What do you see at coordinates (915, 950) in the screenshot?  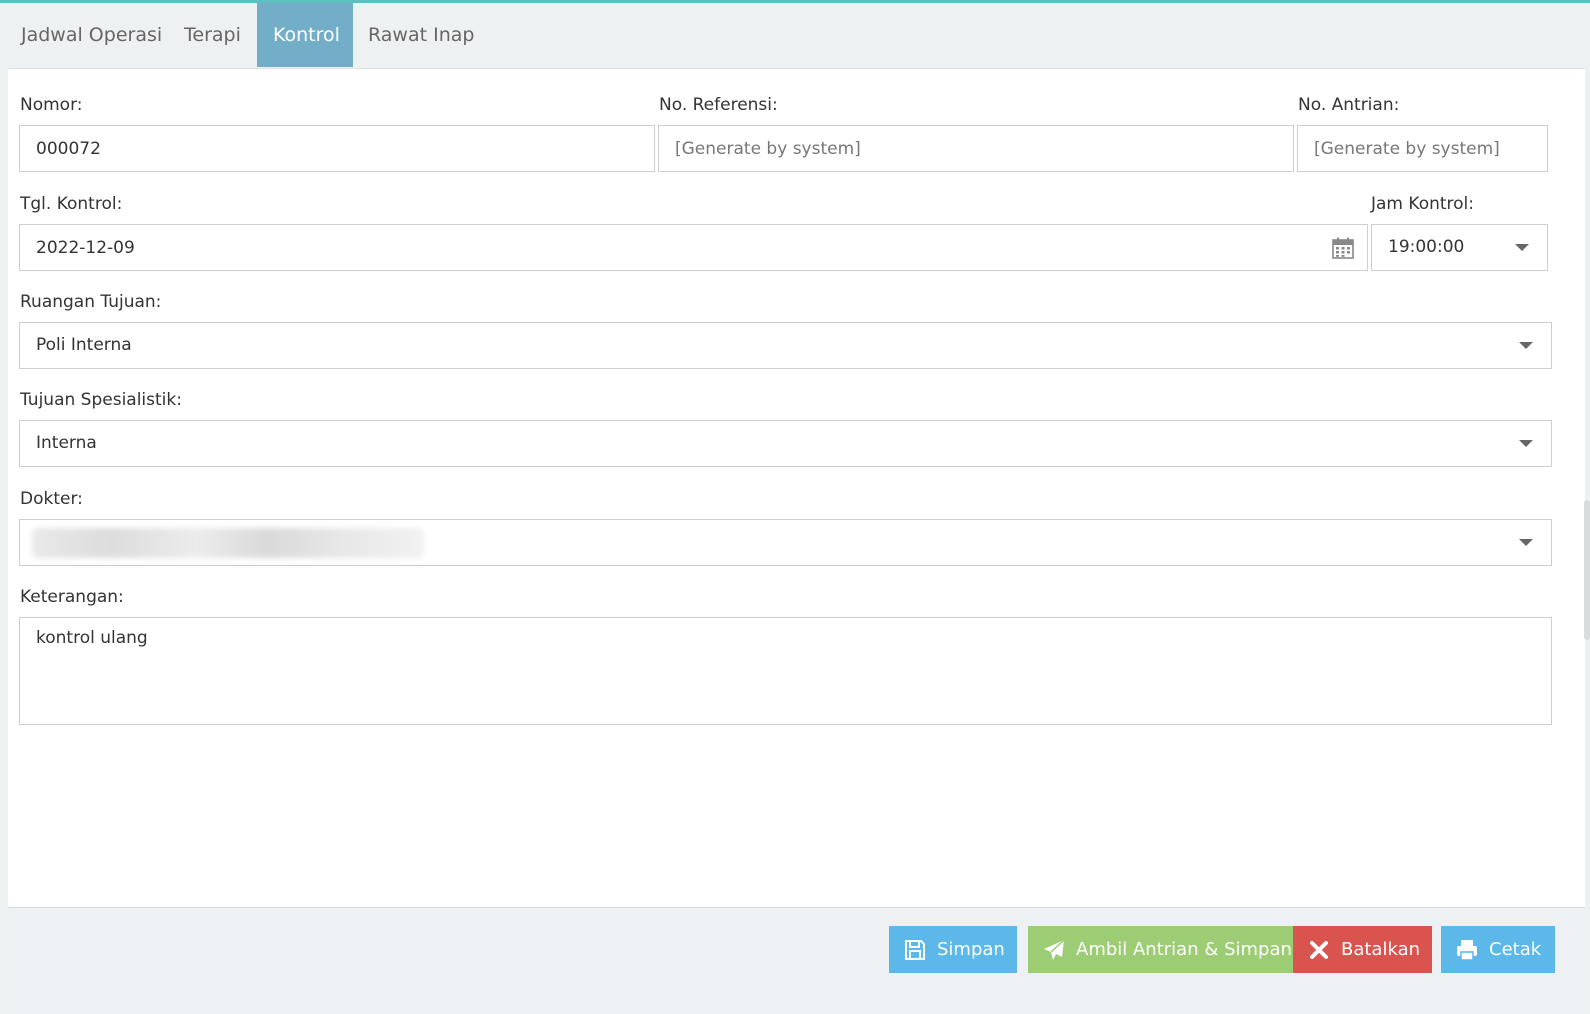 I see `floppy-disk-icon` at bounding box center [915, 950].